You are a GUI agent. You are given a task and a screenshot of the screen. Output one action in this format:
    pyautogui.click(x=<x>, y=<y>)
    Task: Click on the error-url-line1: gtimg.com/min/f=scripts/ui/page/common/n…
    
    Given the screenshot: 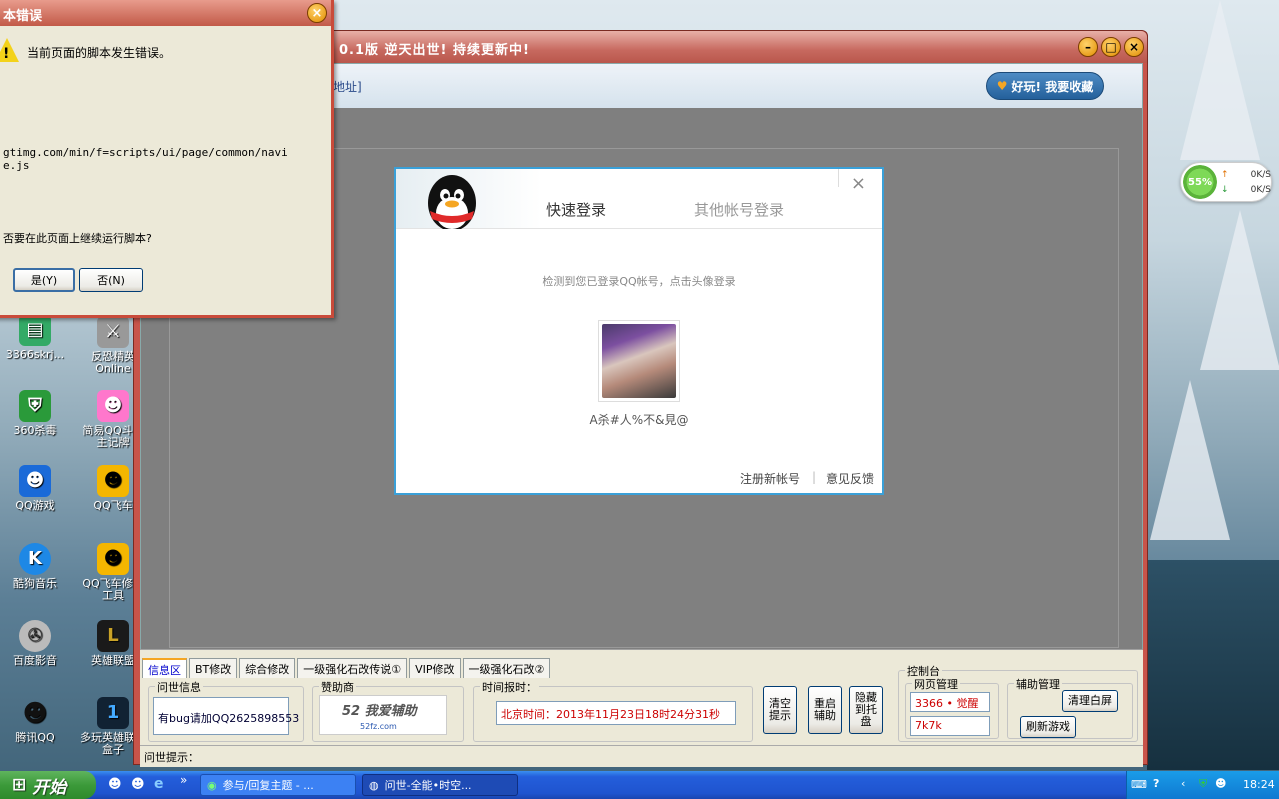 What is the action you would take?
    pyautogui.click(x=145, y=152)
    